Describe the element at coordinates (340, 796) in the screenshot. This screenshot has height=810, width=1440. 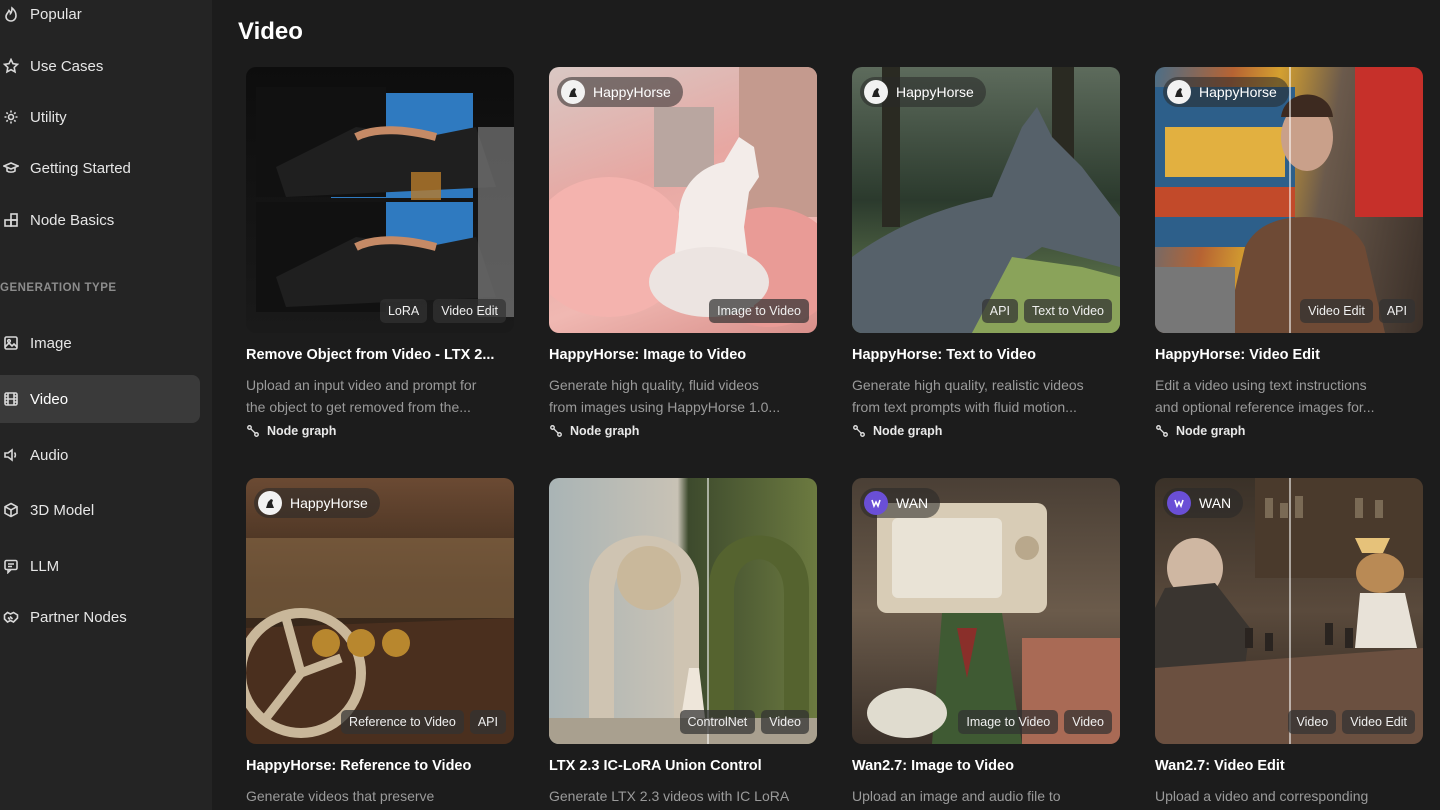
I see `card-description: Generate videos that preserve` at that location.